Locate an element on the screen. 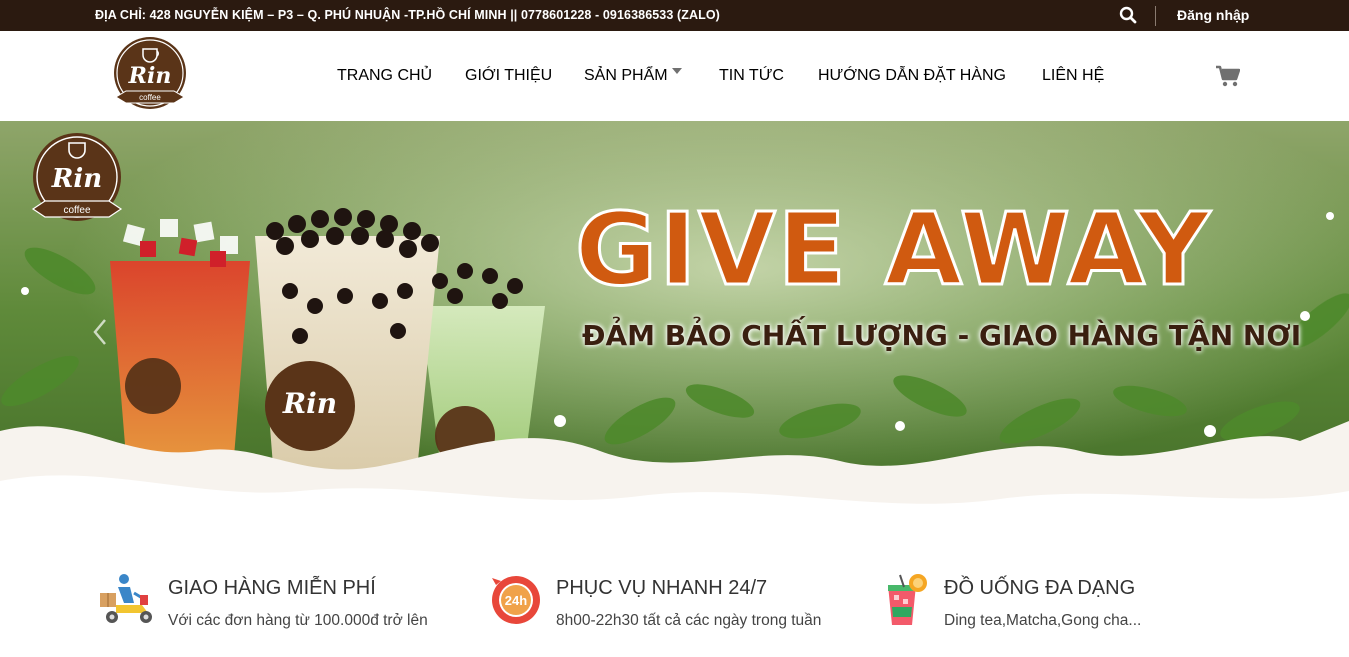  chevron-left-icon is located at coordinates (99, 332).